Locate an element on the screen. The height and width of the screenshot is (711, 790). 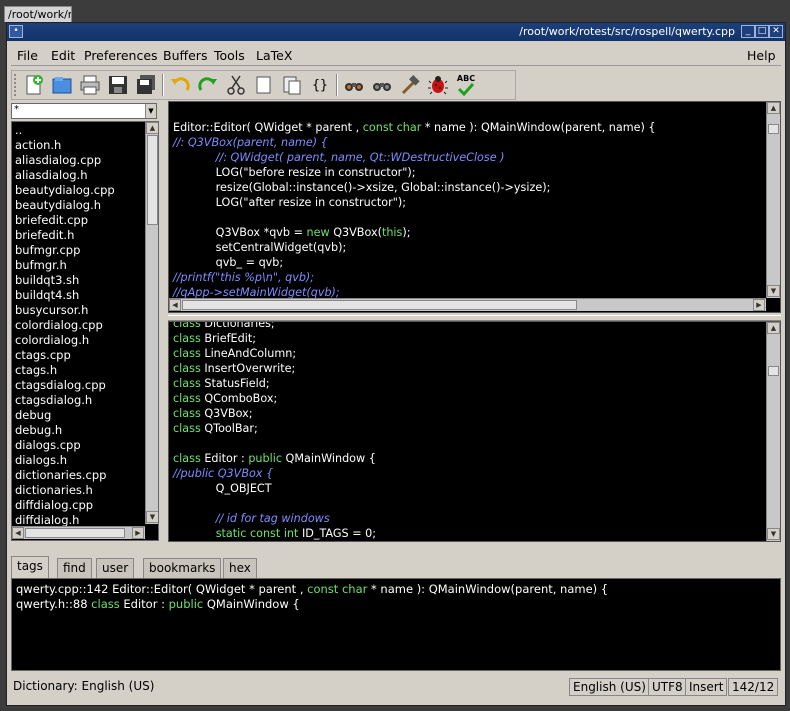
find-icon is located at coordinates (354, 85).